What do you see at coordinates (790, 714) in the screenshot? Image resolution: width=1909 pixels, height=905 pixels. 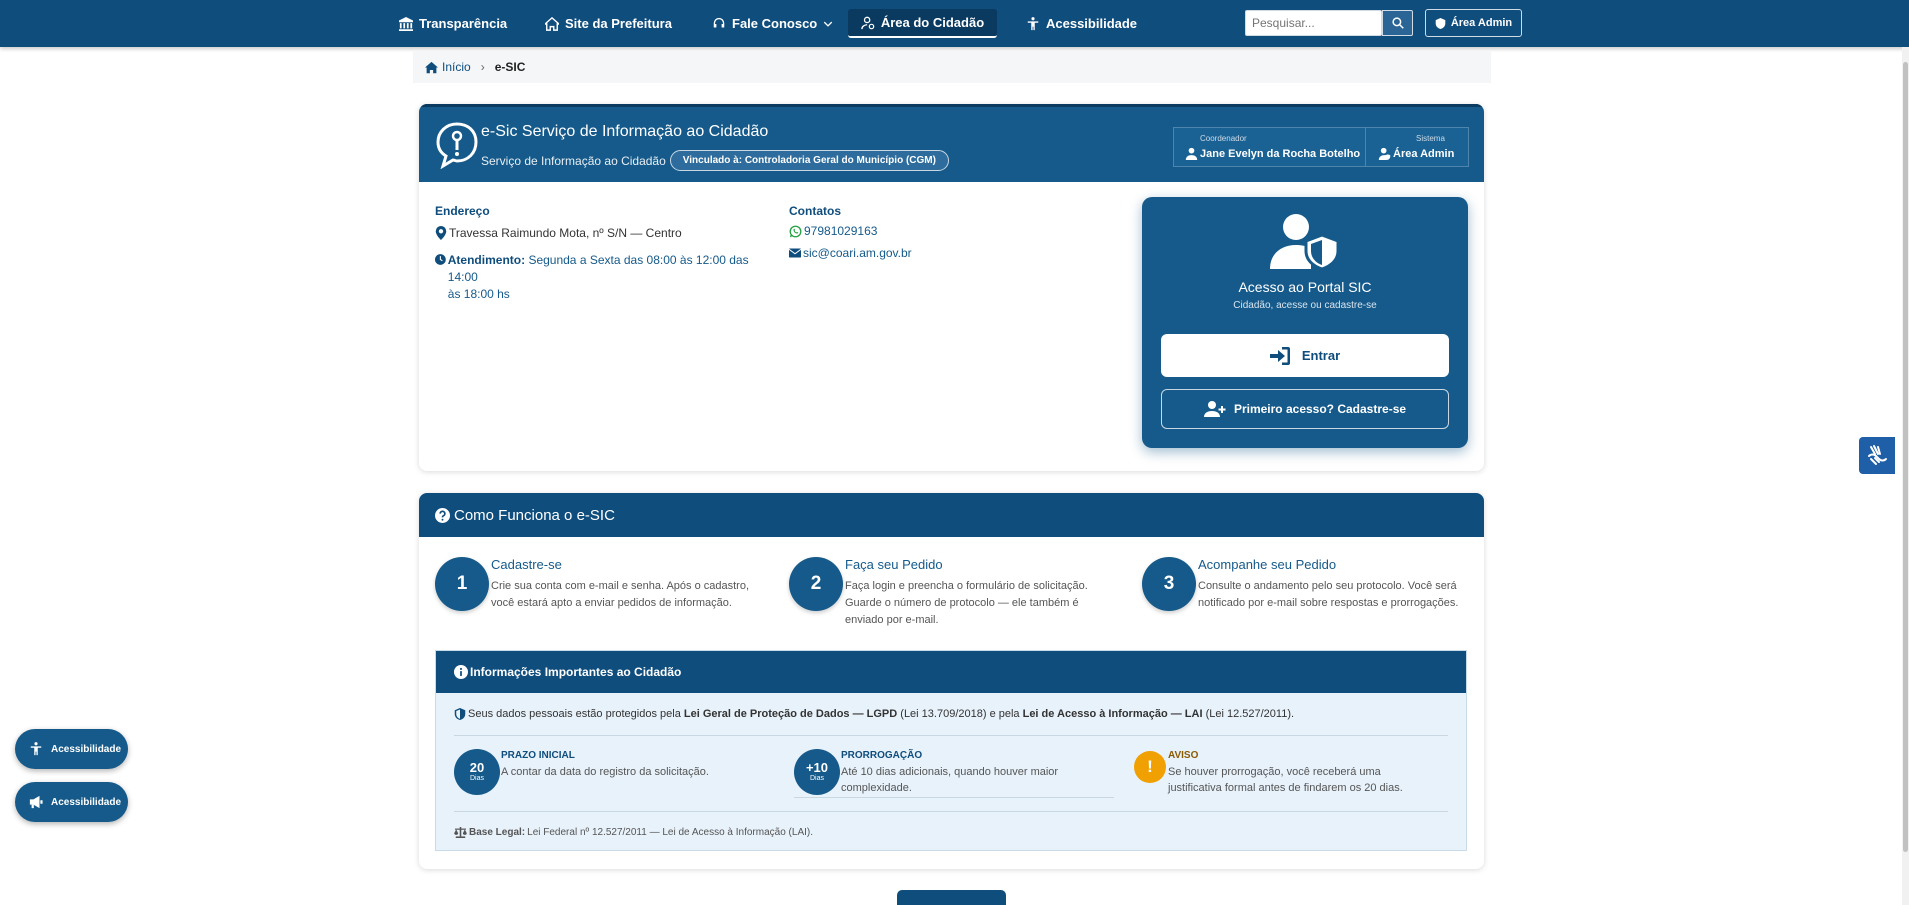 I see `lgpd-law: Lei Geral de Proteção de Dados — LGPD` at bounding box center [790, 714].